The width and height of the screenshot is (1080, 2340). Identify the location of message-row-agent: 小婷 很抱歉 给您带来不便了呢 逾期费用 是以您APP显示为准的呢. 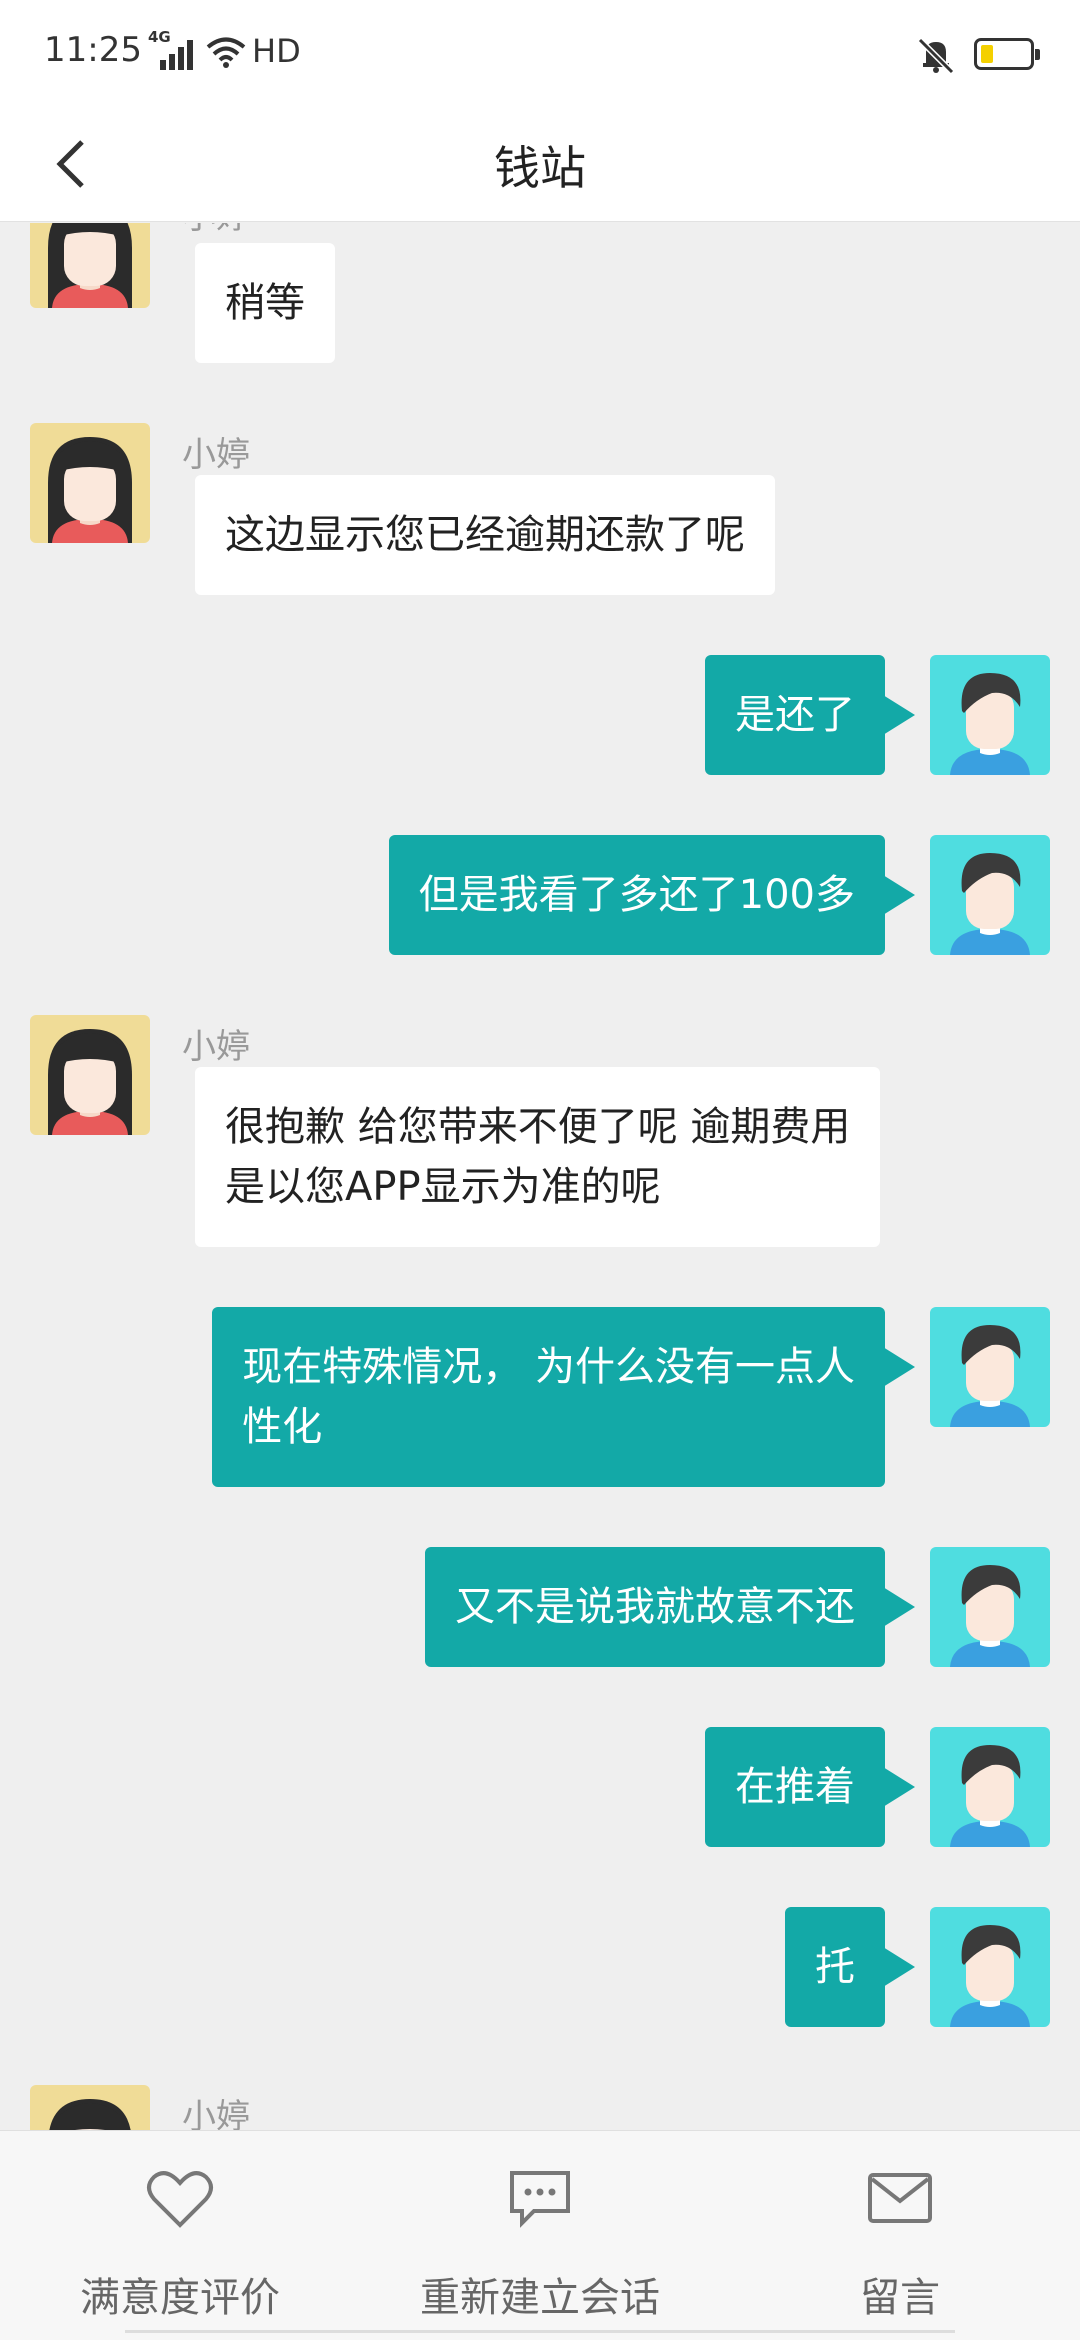
(540, 1135).